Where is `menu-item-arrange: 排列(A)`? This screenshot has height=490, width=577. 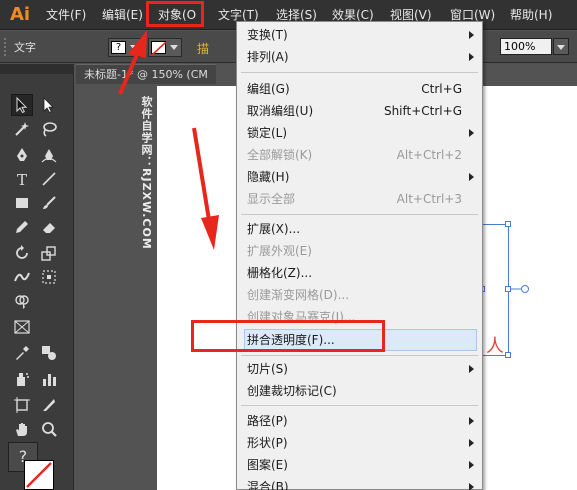 menu-item-arrange: 排列(A) is located at coordinates (359, 57).